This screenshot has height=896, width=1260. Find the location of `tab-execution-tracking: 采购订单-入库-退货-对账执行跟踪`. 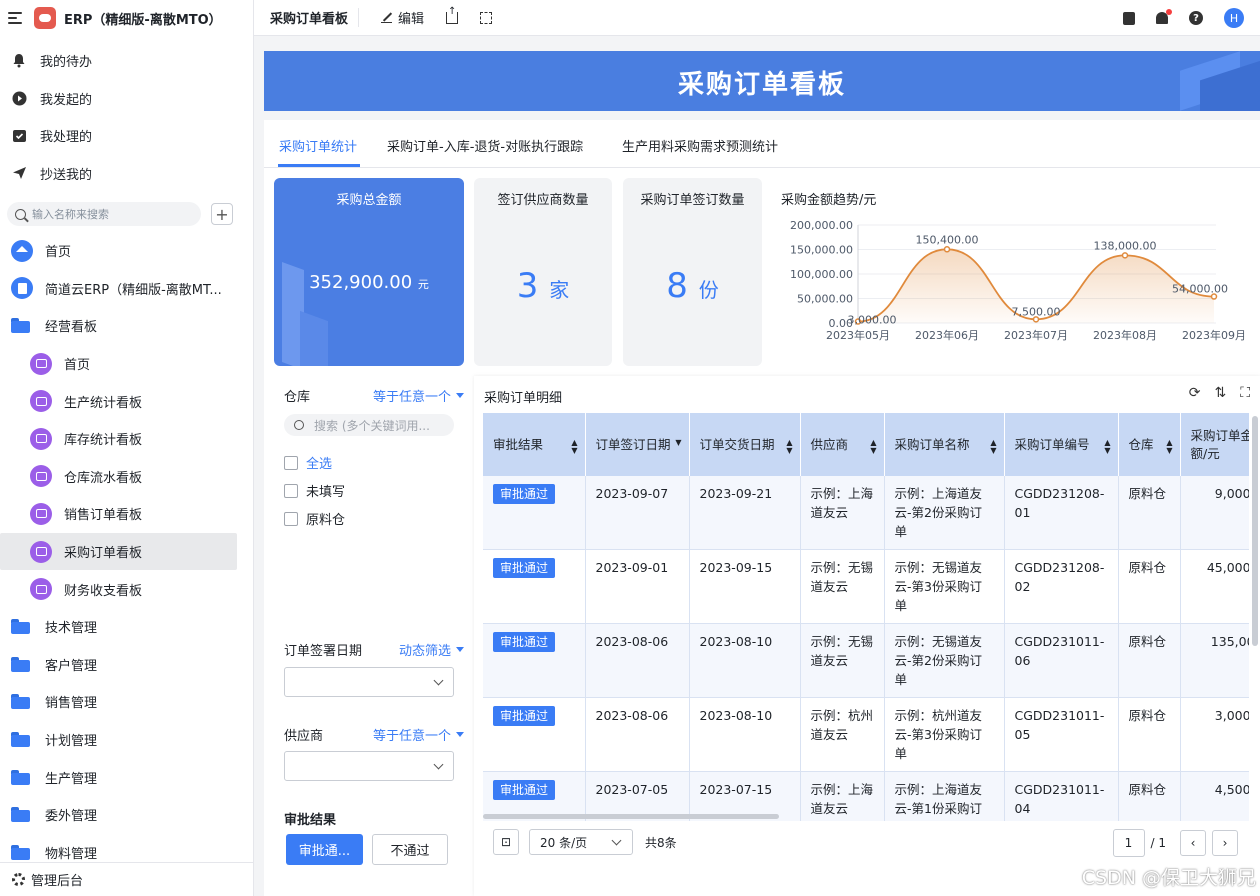

tab-execution-tracking: 采购订单-入库-退货-对账执行跟踪 is located at coordinates (485, 145).